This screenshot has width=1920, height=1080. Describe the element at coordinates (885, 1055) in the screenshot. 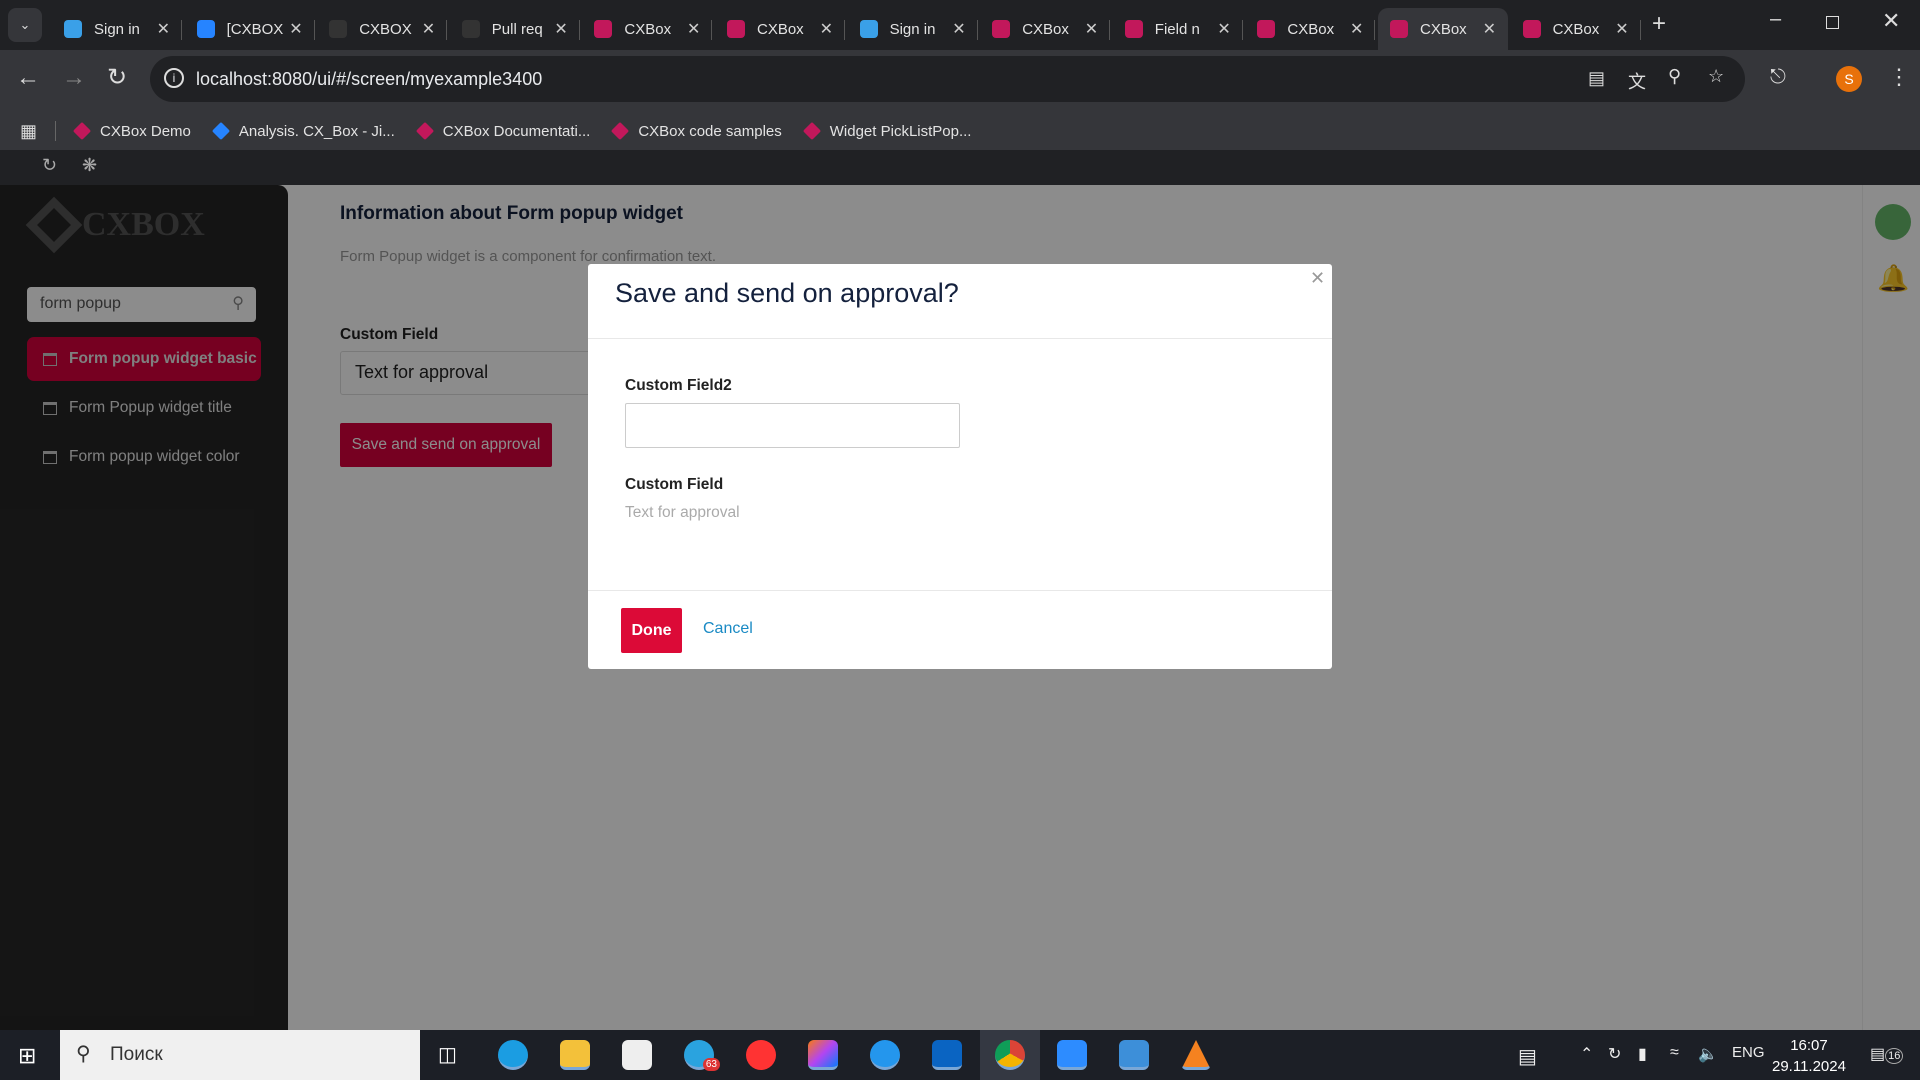

I see `docker-icon` at that location.